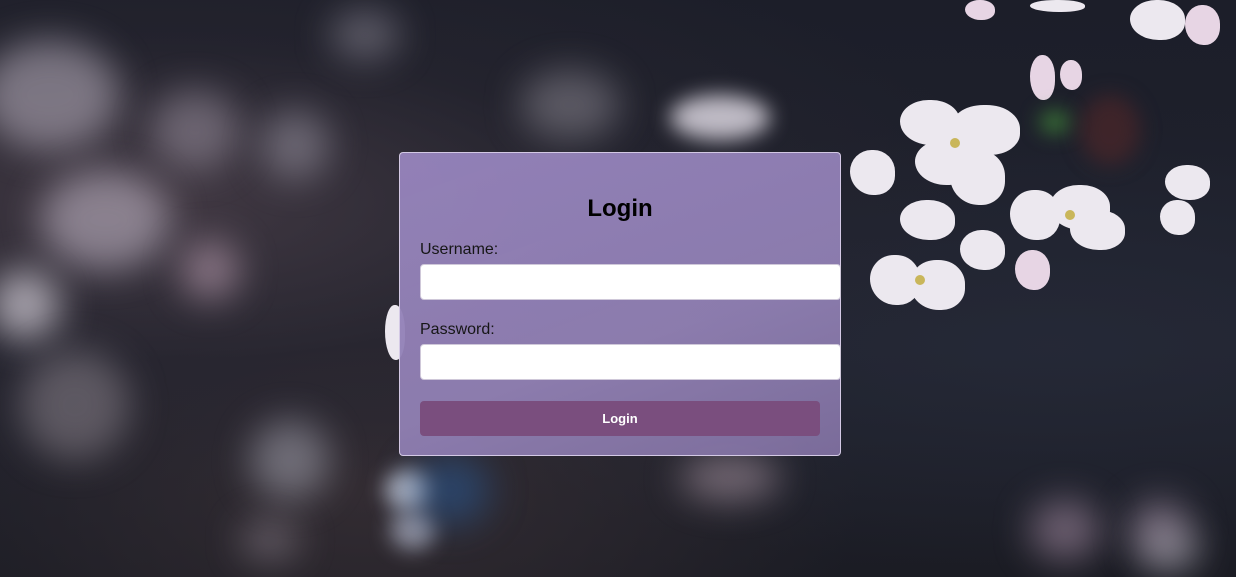 Image resolution: width=1236 pixels, height=577 pixels. What do you see at coordinates (630, 282) in the screenshot?
I see `username-input` at bounding box center [630, 282].